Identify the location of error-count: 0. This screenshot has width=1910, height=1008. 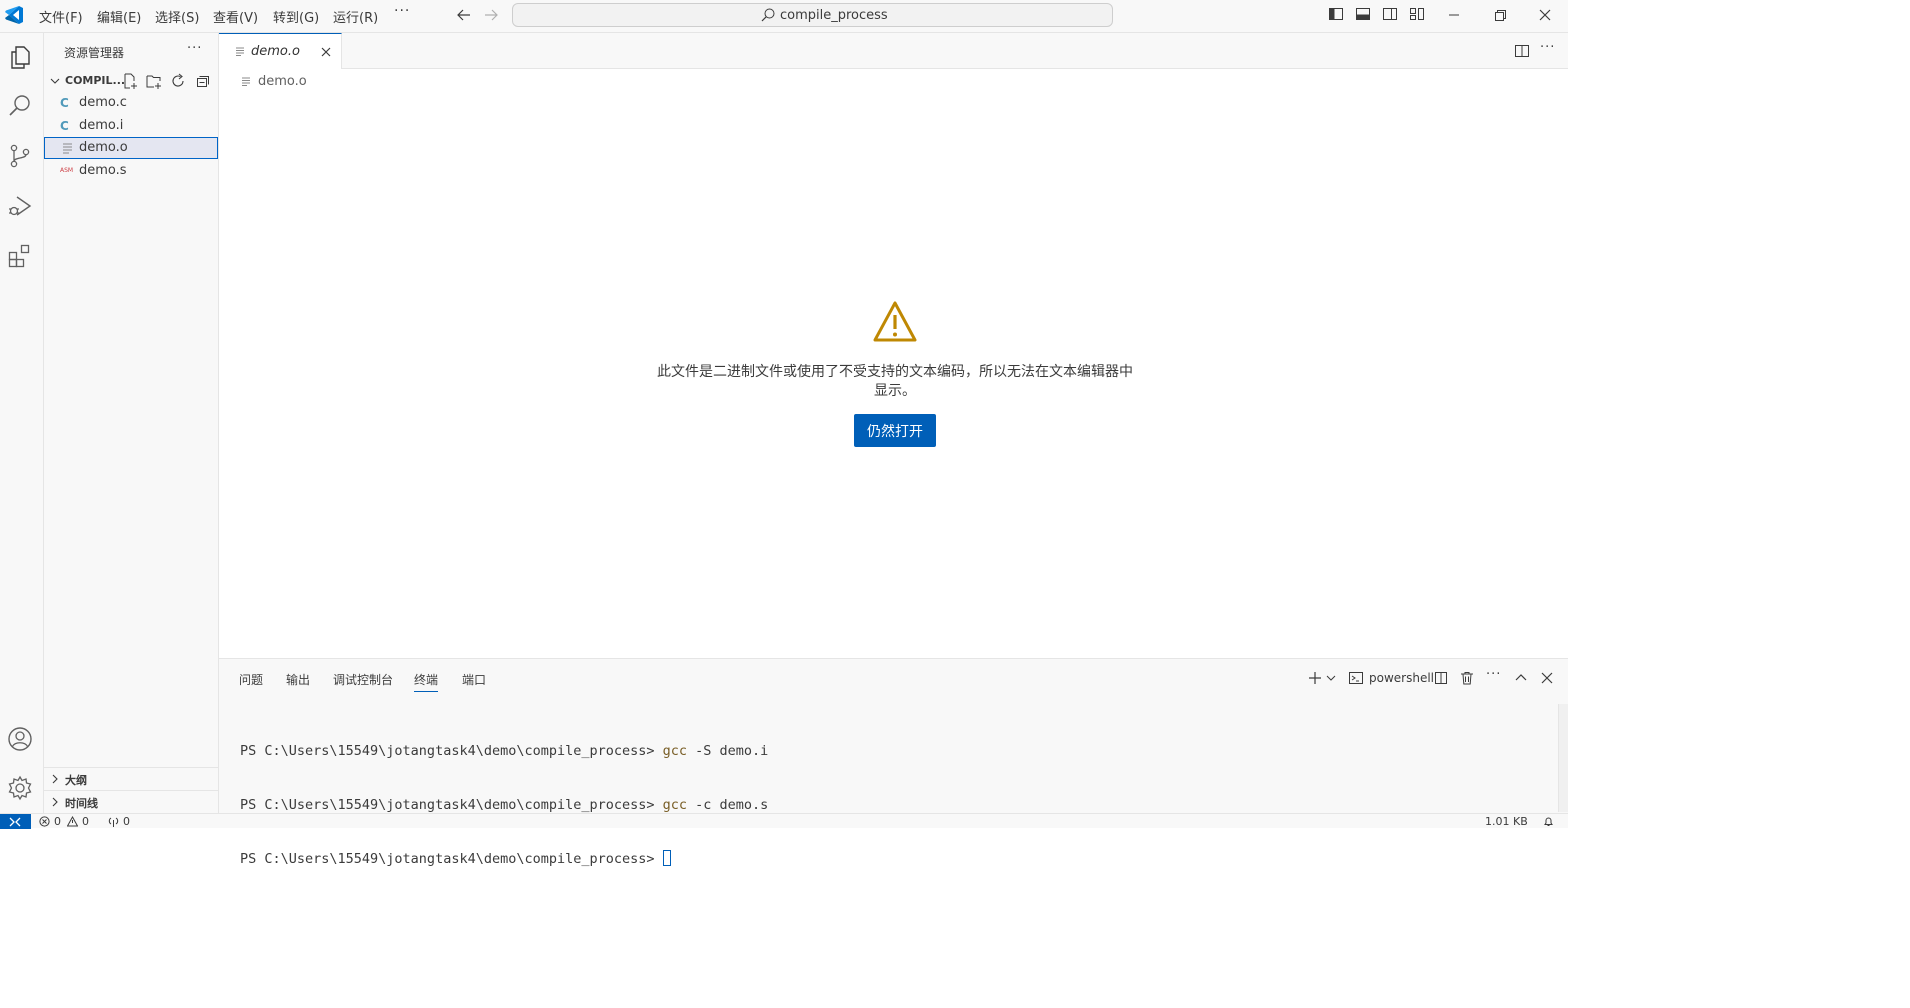
(57, 822).